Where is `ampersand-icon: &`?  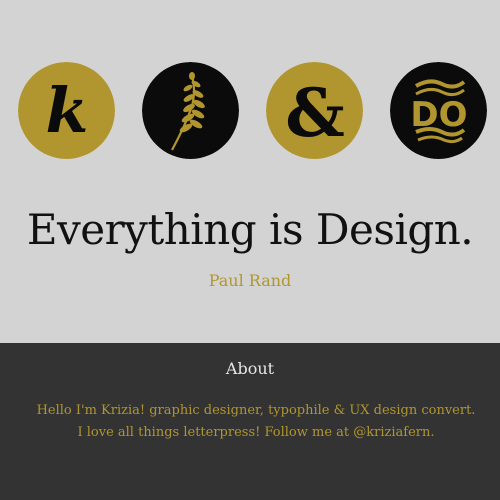
ampersand-icon: & is located at coordinates (314, 110).